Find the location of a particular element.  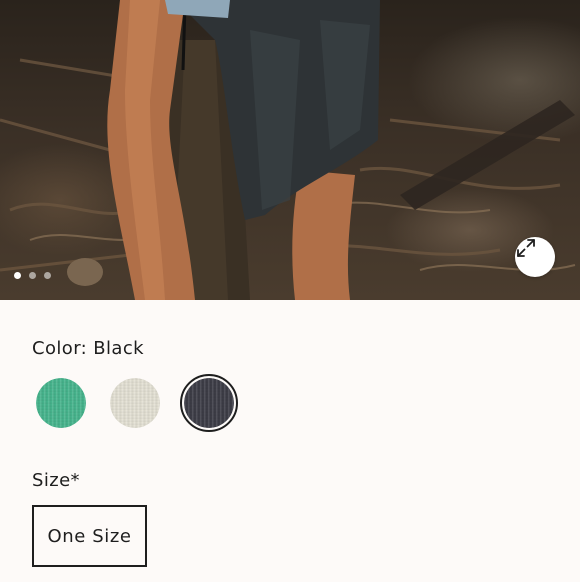

size-option-one-size: One Size is located at coordinates (89, 536).